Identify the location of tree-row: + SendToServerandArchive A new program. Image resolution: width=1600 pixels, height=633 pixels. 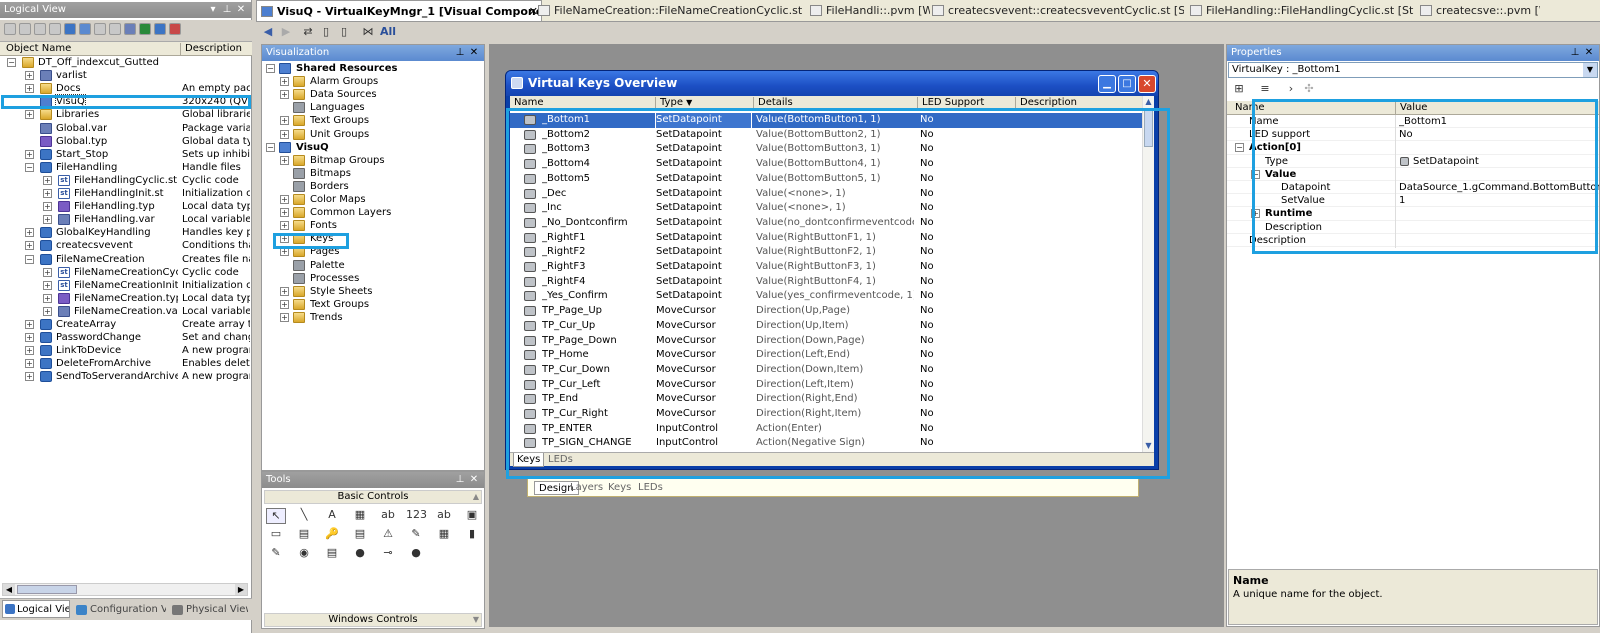
(126, 376).